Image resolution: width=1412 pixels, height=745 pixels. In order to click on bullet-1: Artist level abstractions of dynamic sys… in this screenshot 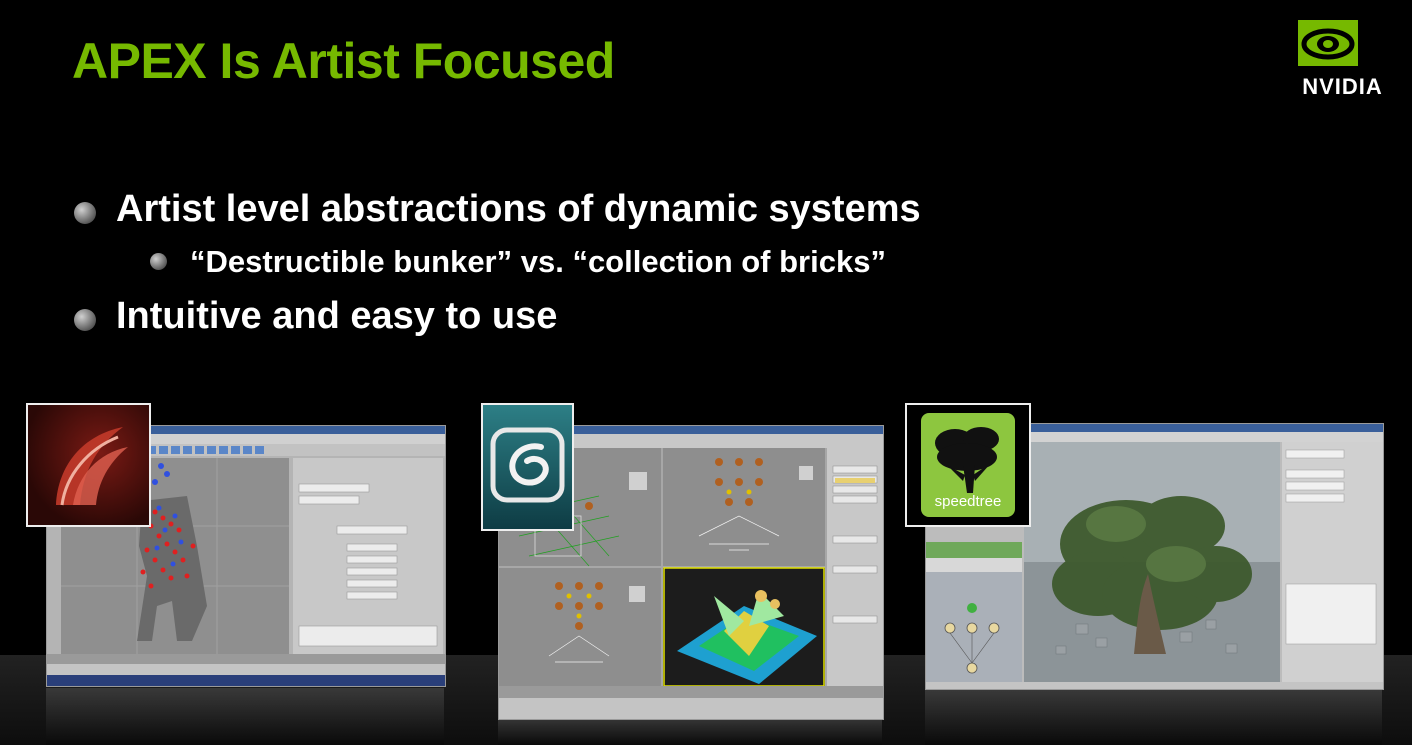, I will do `click(497, 209)`.